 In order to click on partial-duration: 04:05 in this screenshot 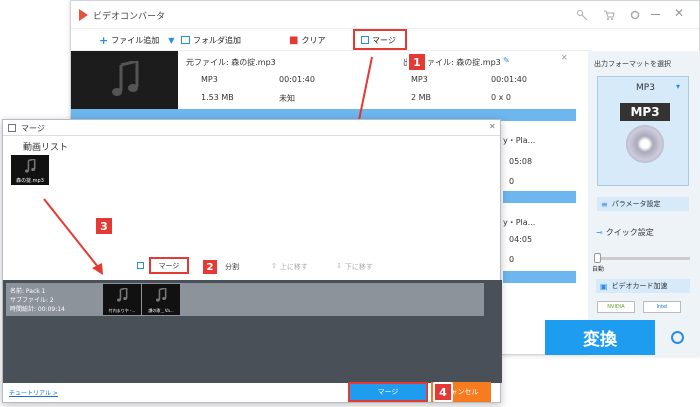, I will do `click(521, 239)`.